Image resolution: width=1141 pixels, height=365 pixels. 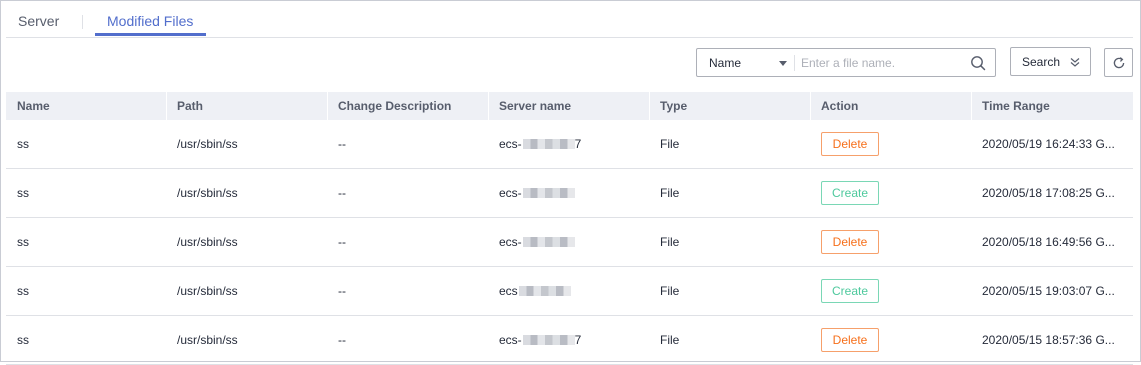 What do you see at coordinates (82, 22) in the screenshot?
I see `tab-divider` at bounding box center [82, 22].